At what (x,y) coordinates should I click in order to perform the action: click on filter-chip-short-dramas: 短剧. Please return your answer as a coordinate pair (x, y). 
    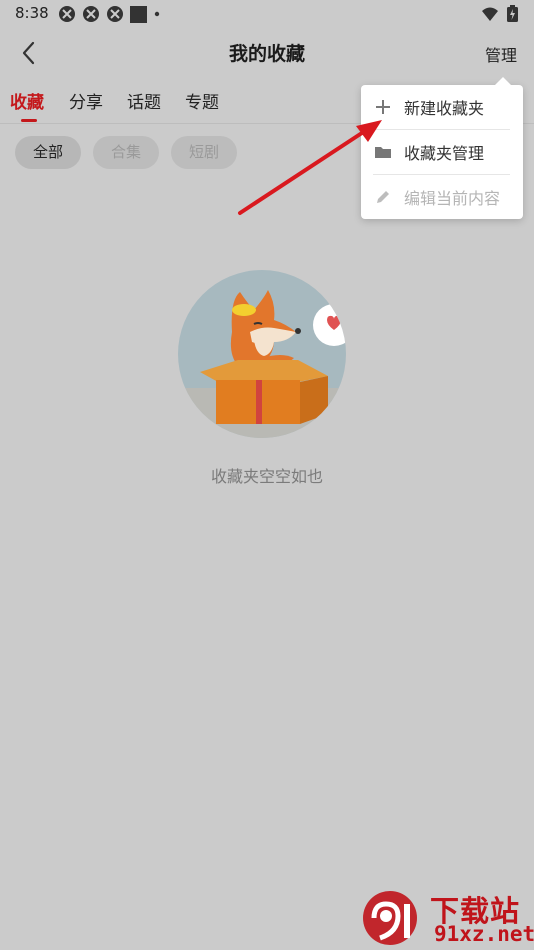
    Looking at the image, I should click on (204, 152).